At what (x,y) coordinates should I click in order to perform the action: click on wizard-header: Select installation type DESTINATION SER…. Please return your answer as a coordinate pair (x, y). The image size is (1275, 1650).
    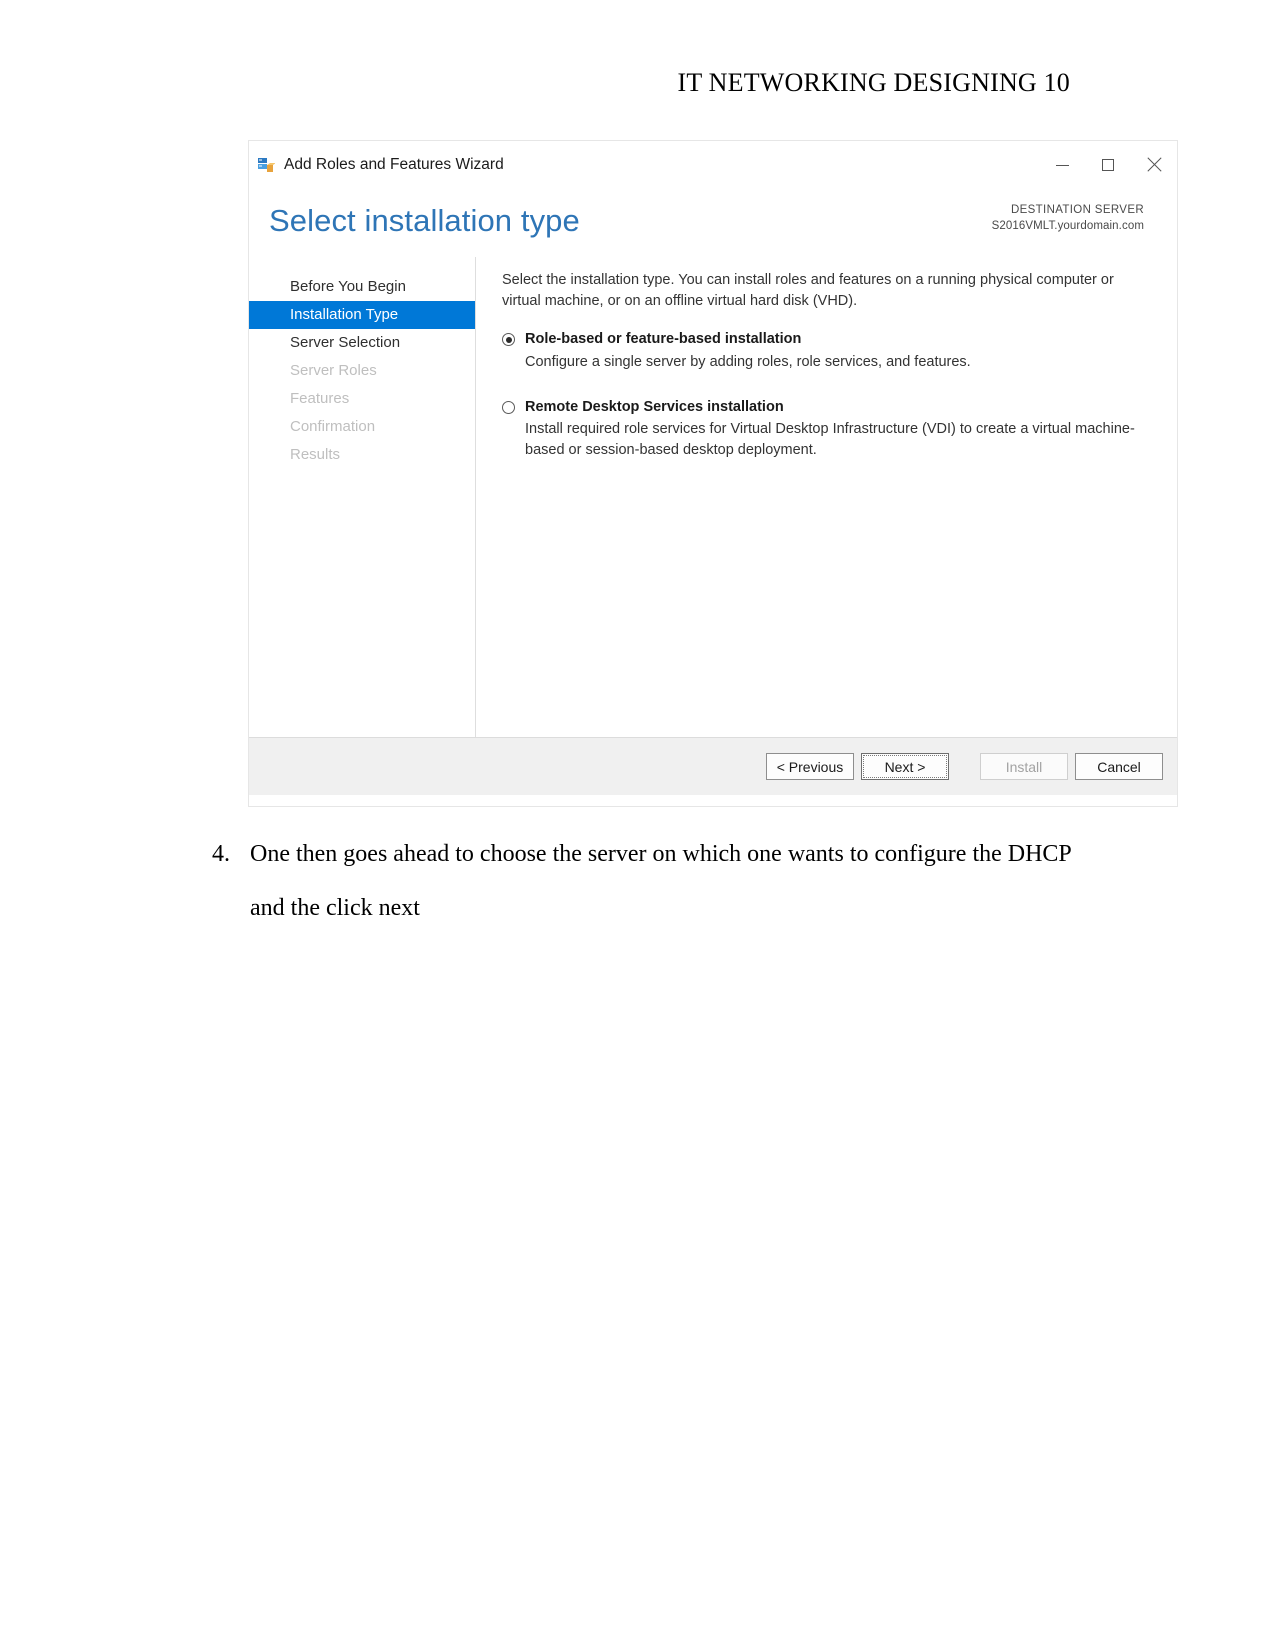
    Looking at the image, I should click on (713, 223).